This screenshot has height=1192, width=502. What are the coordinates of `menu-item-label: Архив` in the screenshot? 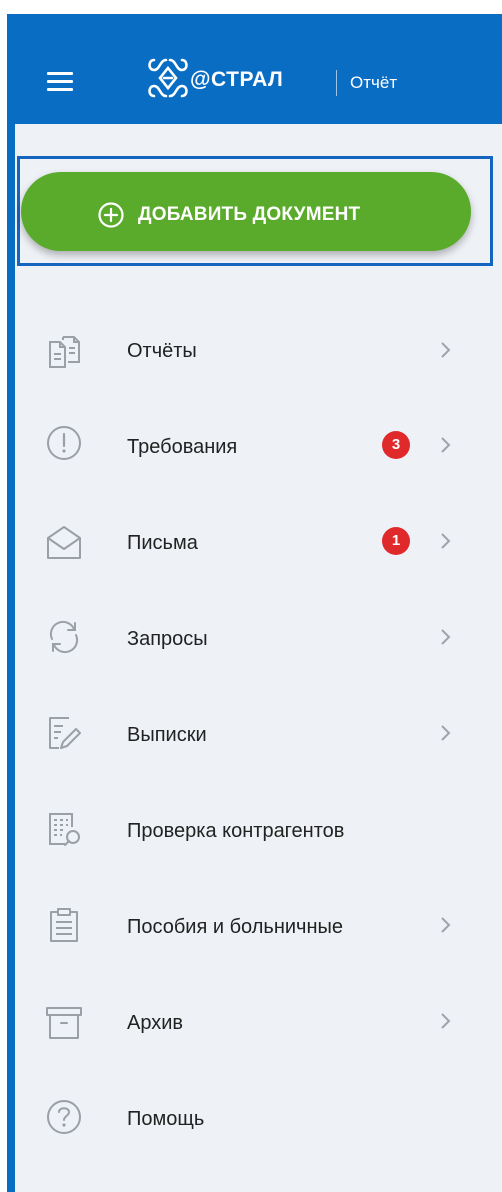 It's located at (155, 1023).